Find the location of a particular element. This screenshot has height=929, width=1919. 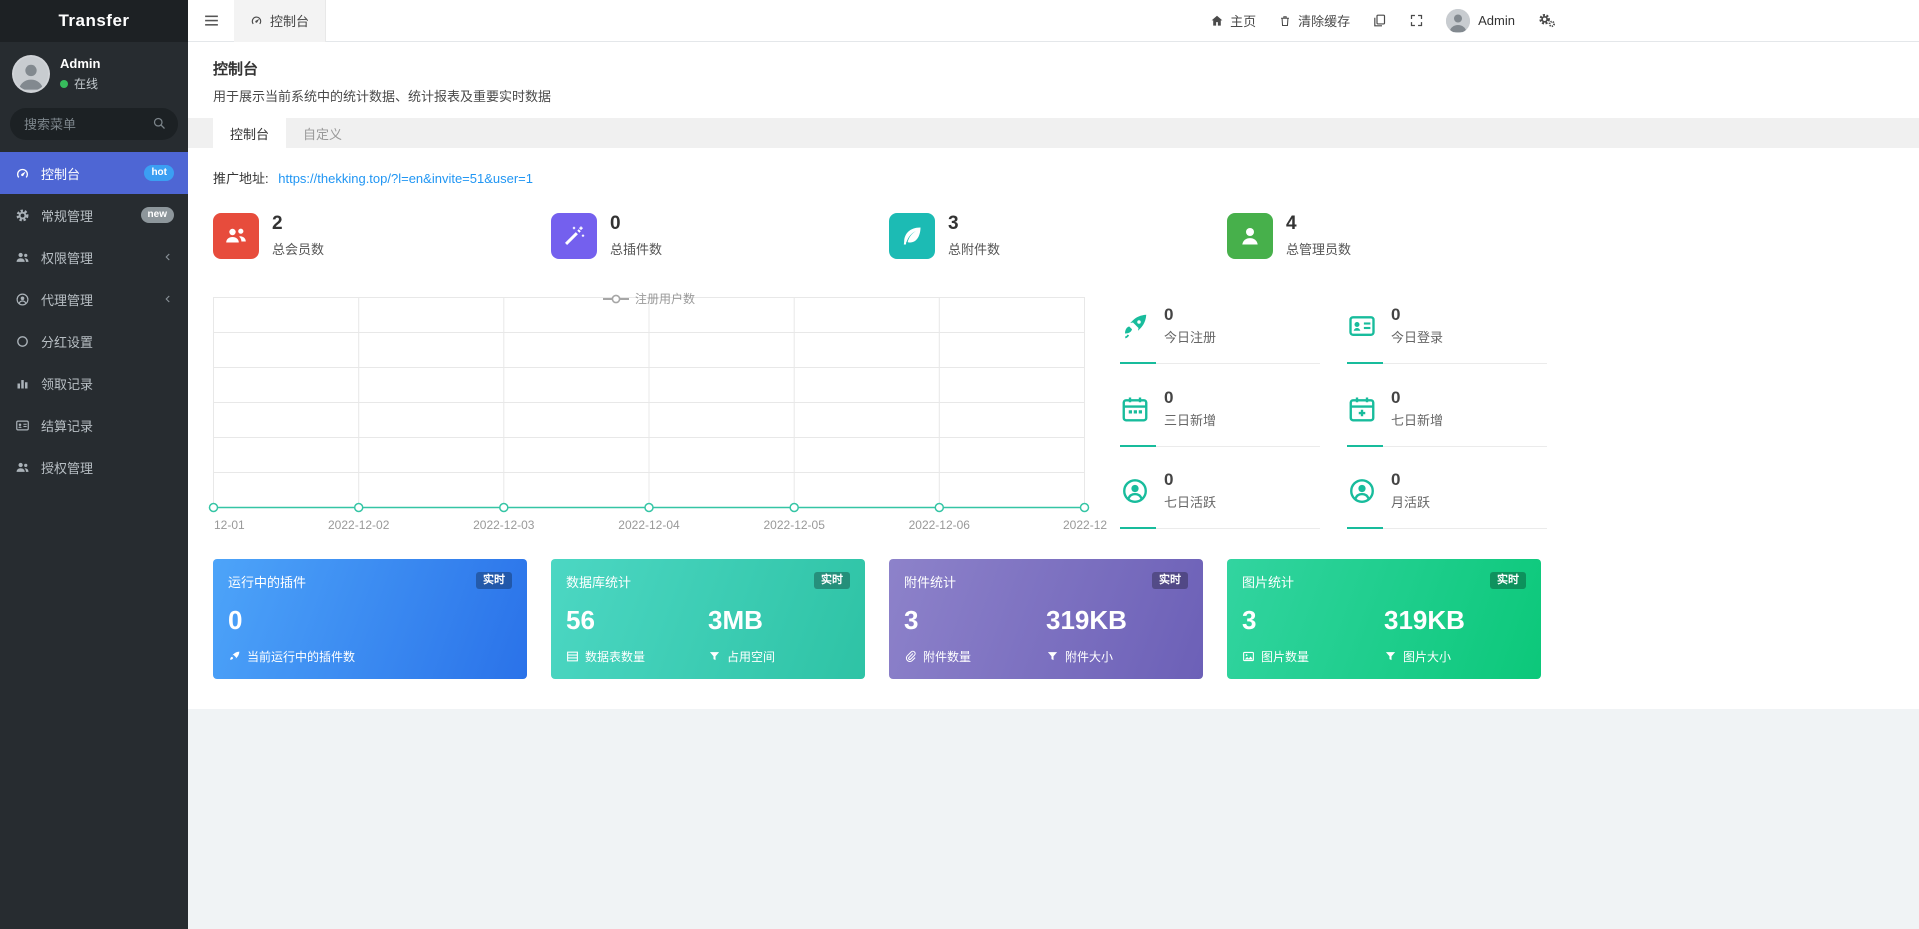

mini-stat-3day-new: 0 三日新增 is located at coordinates (1220, 409).